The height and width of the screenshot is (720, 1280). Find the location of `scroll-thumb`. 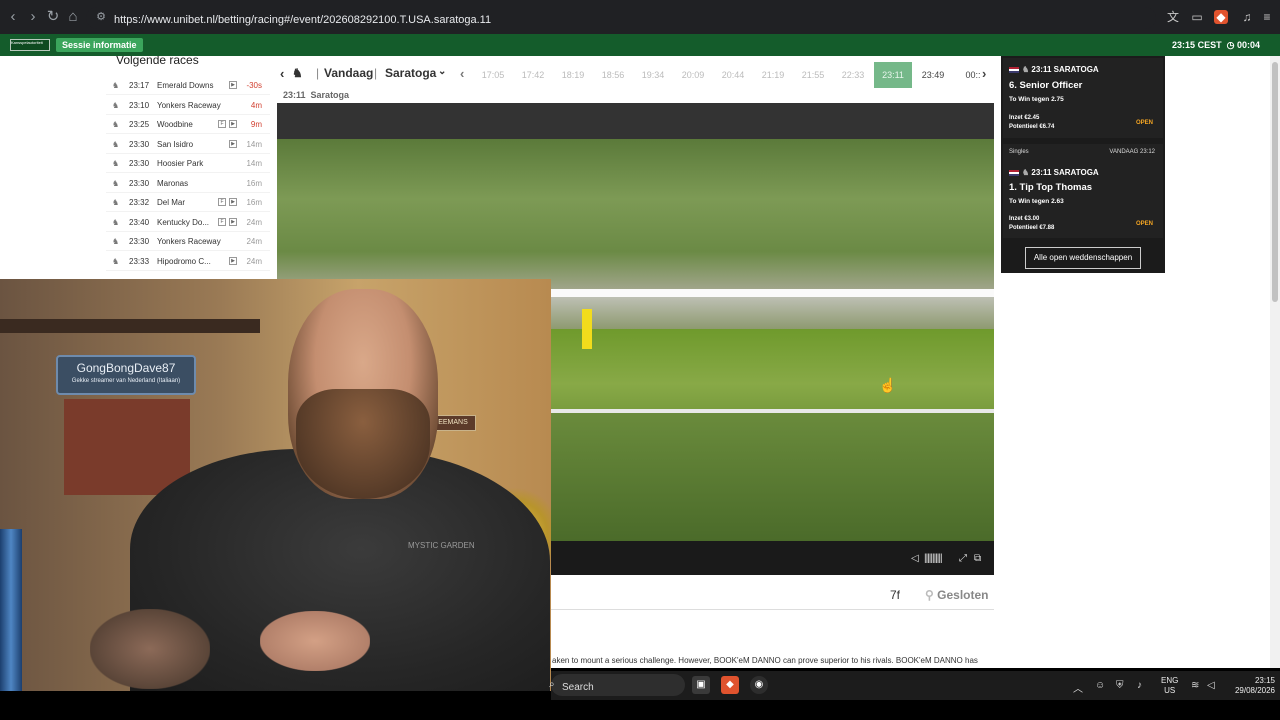

scroll-thumb is located at coordinates (1275, 182).